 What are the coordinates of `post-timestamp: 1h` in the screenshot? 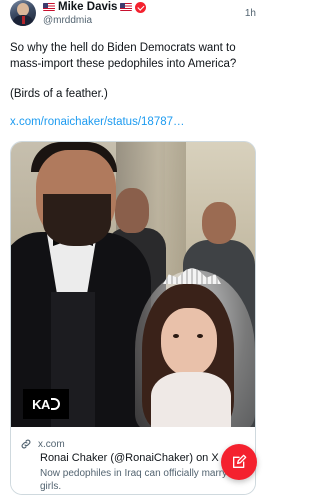 It's located at (250, 13).